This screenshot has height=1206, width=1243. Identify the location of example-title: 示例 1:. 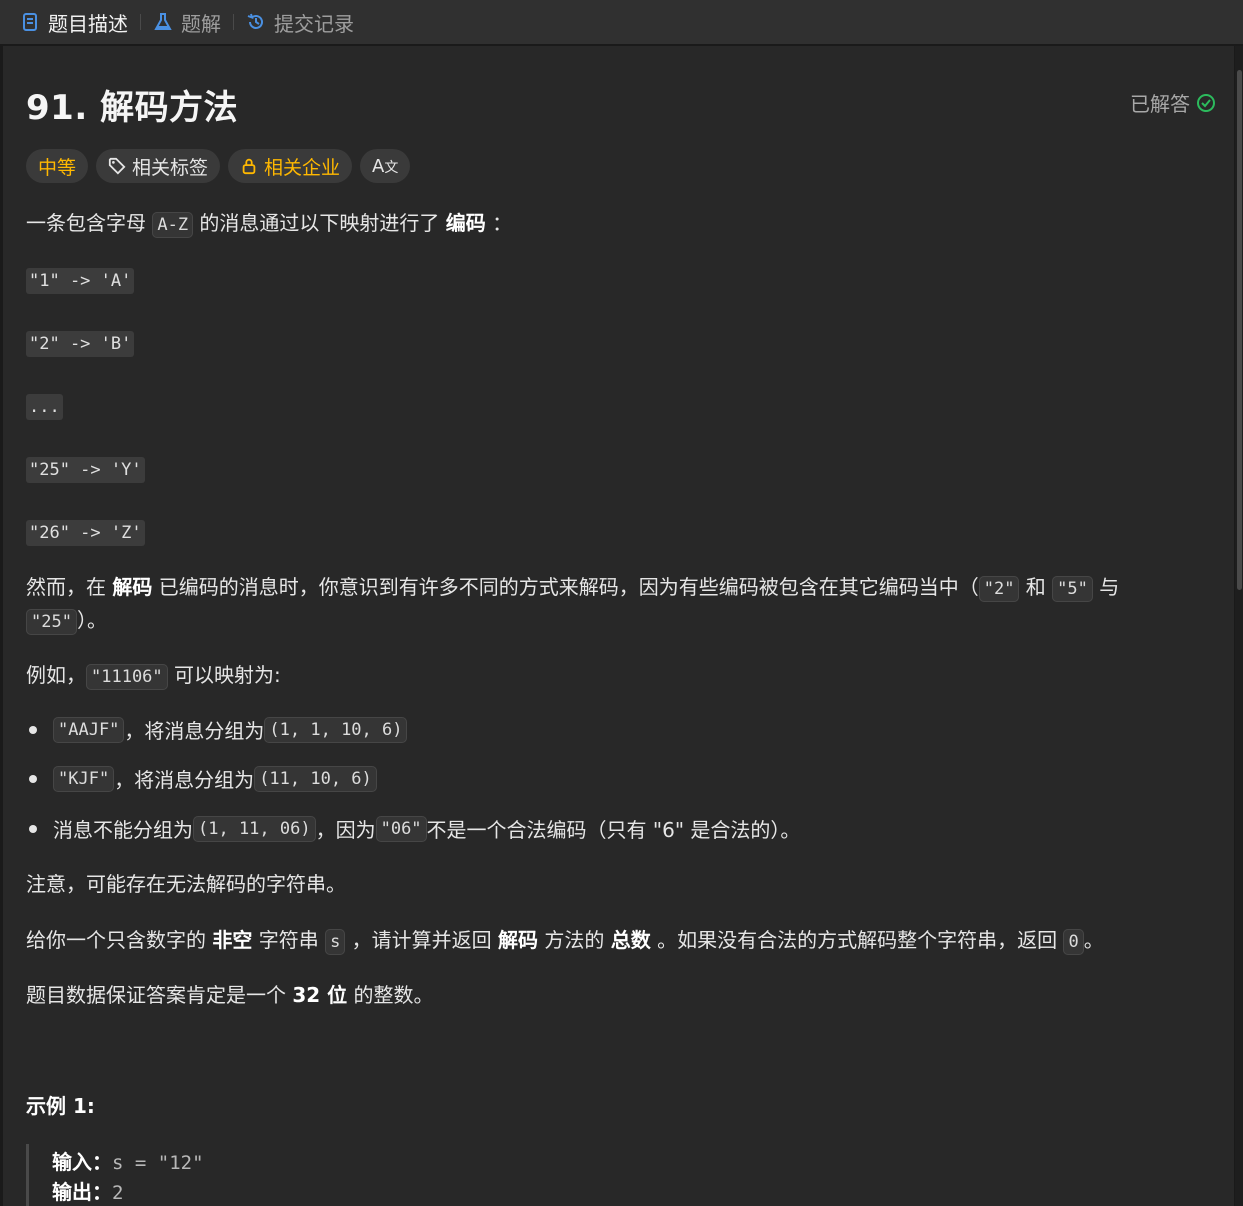
(60, 1106).